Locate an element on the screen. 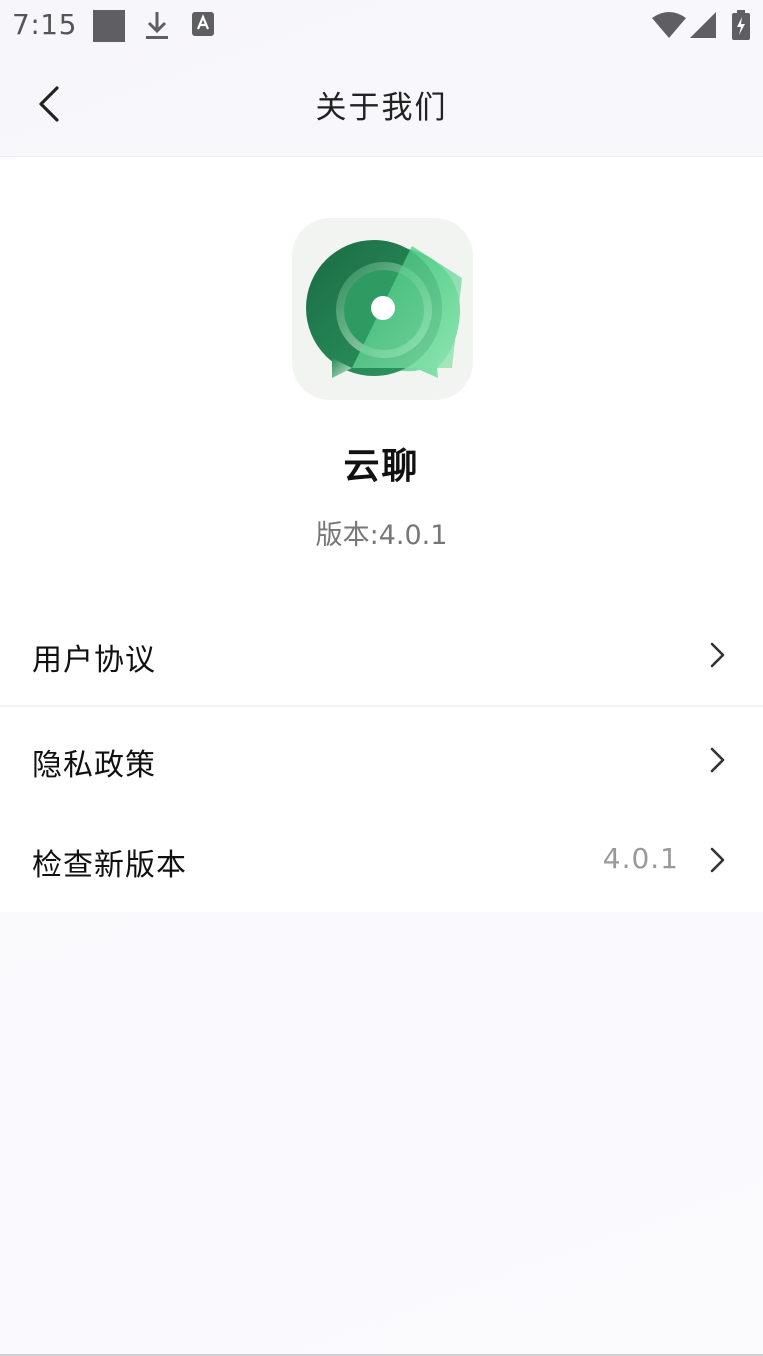 The height and width of the screenshot is (1356, 763). page-title: 关于我们 is located at coordinates (381, 108).